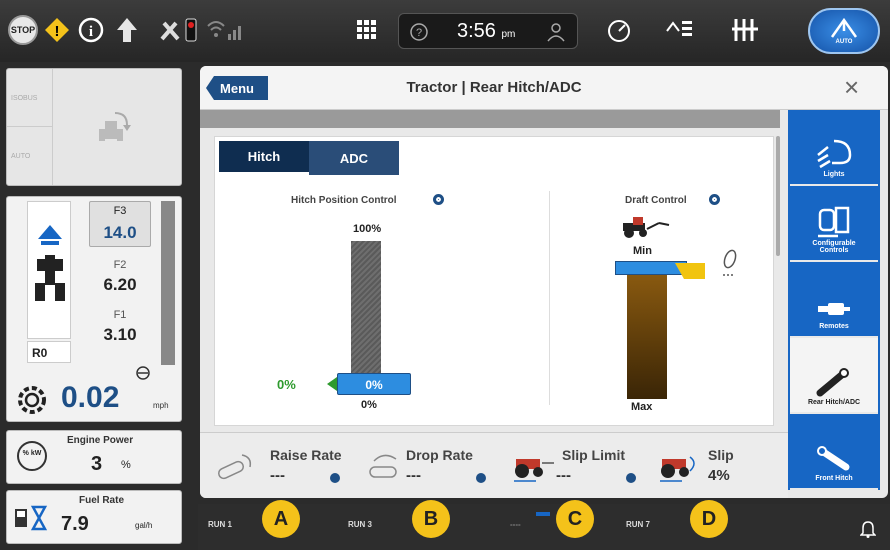 The width and height of the screenshot is (890, 550). I want to click on draft-settings-icon, so click(714, 199).